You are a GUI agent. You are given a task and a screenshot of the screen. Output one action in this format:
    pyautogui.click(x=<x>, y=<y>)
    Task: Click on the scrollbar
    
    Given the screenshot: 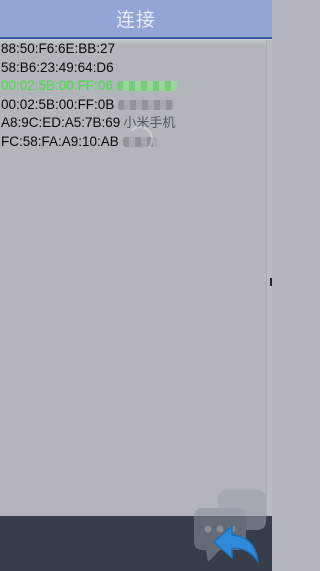 What is the action you would take?
    pyautogui.click(x=269, y=278)
    